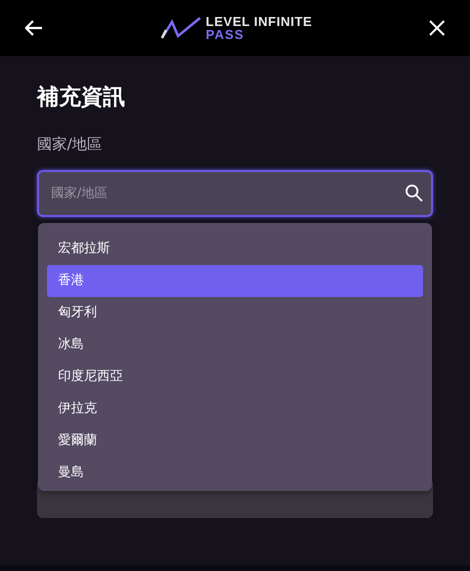 The height and width of the screenshot is (571, 470). What do you see at coordinates (235, 345) in the screenshot?
I see `dropdown-option: 冰島` at bounding box center [235, 345].